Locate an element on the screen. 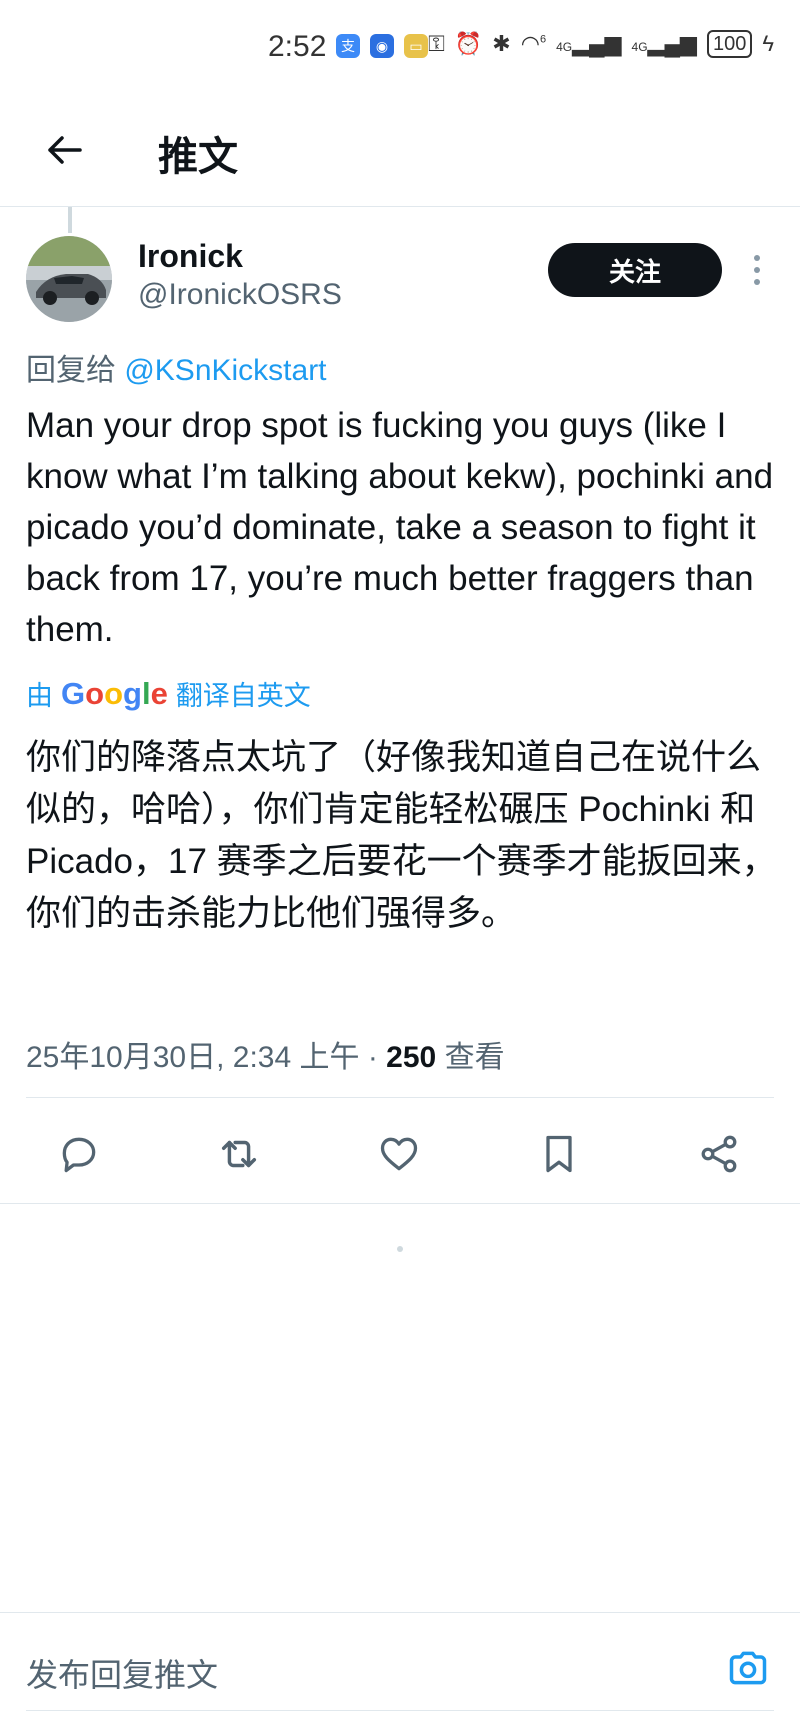 This screenshot has width=800, height=1722. alarm-icon: ⏰ is located at coordinates (468, 43).